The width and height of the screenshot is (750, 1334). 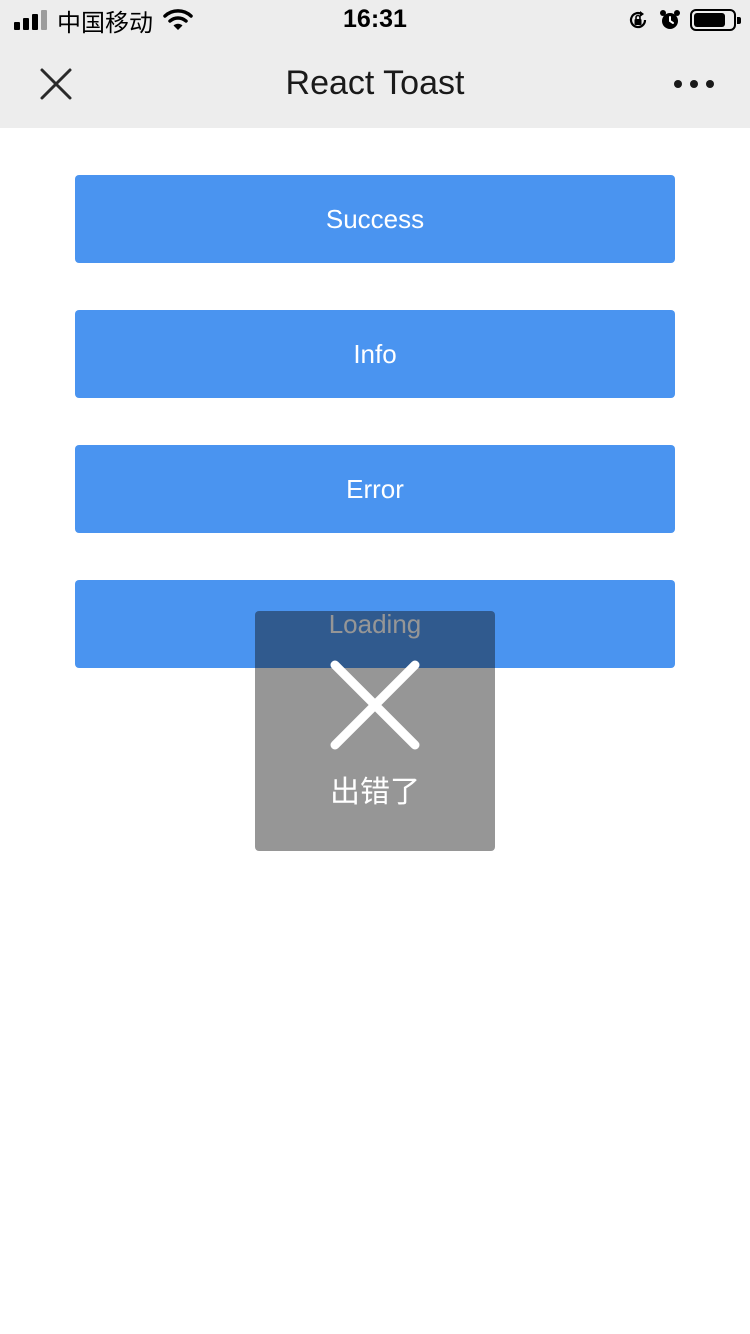 What do you see at coordinates (375, 20) in the screenshot?
I see `status-bar: 中国移动 16:31` at bounding box center [375, 20].